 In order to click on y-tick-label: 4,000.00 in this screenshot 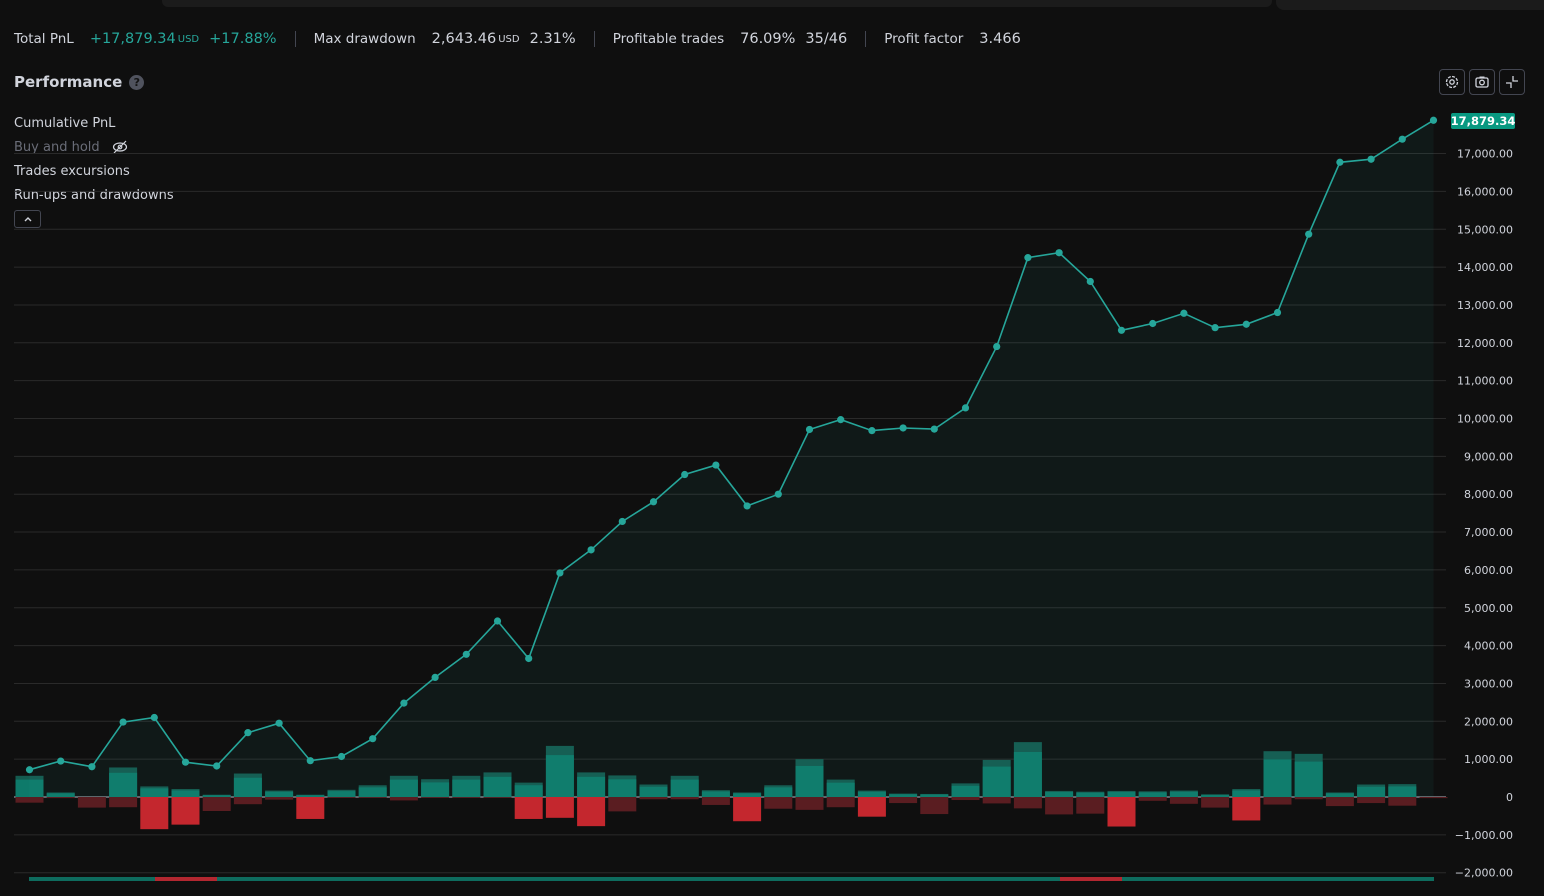, I will do `click(1488, 646)`.